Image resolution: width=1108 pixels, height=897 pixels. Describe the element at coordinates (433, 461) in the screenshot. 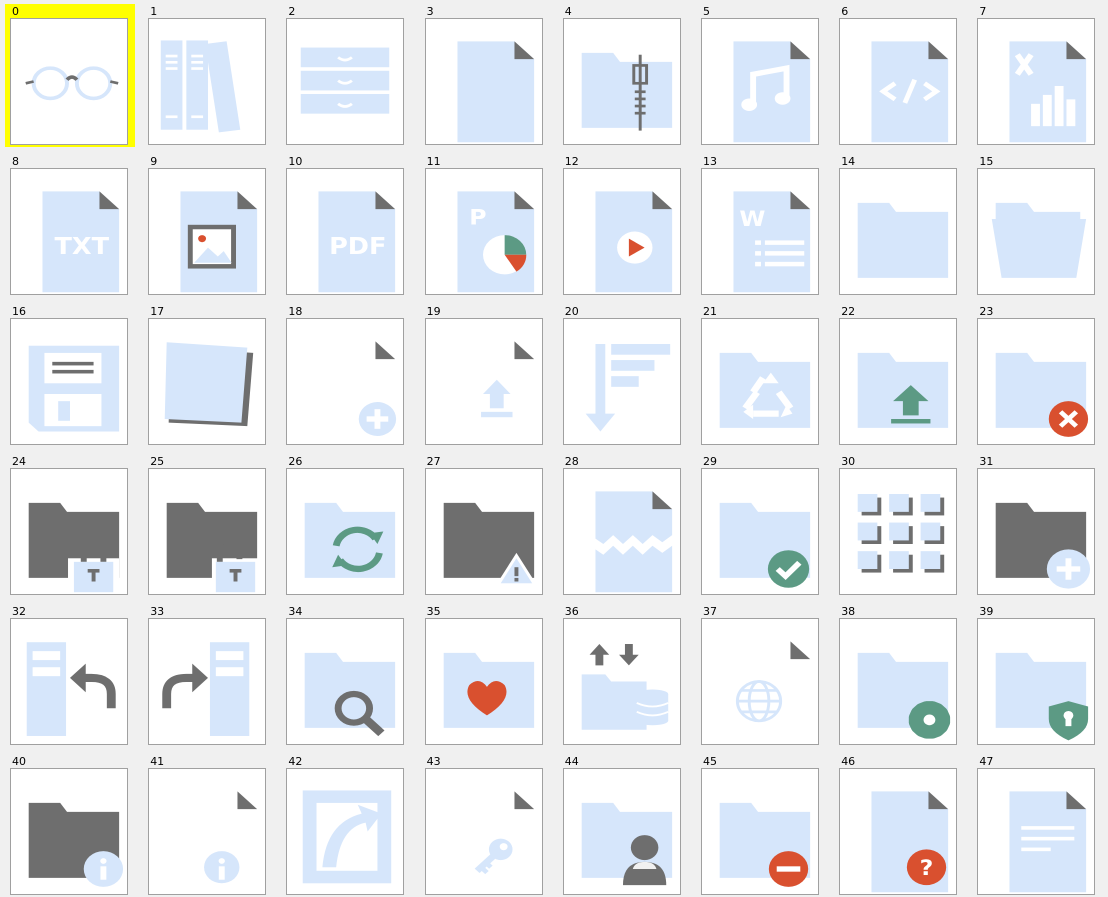

I see `tile-number: 27` at that location.